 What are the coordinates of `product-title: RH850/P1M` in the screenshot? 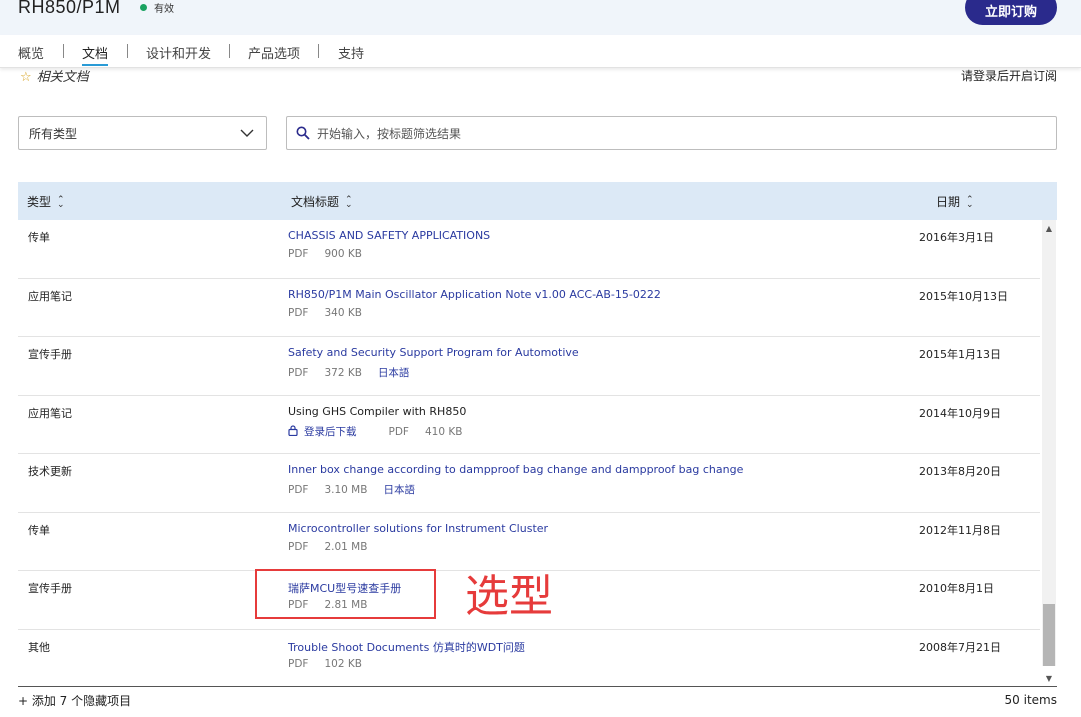 It's located at (69, 8).